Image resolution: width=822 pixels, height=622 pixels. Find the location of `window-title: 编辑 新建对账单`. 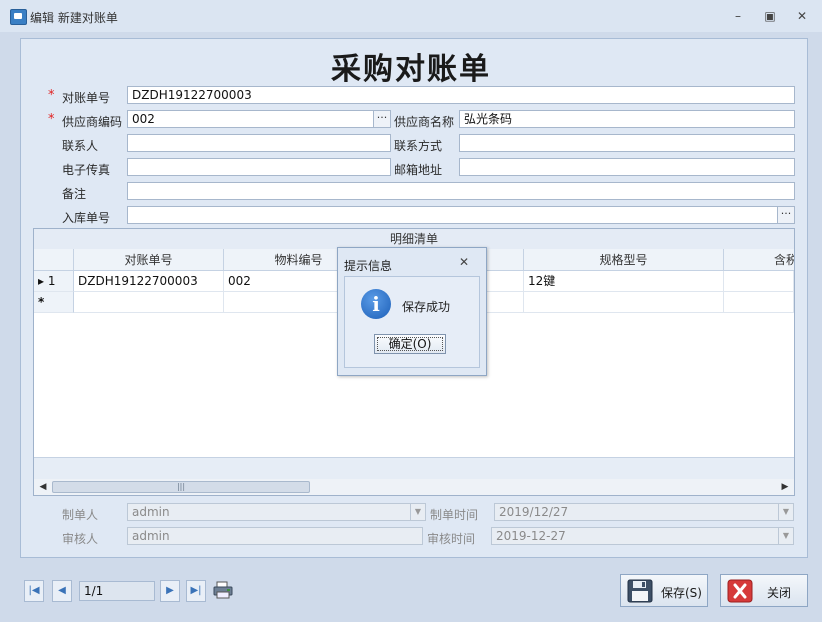

window-title: 编辑 新建对账单 is located at coordinates (74, 18).